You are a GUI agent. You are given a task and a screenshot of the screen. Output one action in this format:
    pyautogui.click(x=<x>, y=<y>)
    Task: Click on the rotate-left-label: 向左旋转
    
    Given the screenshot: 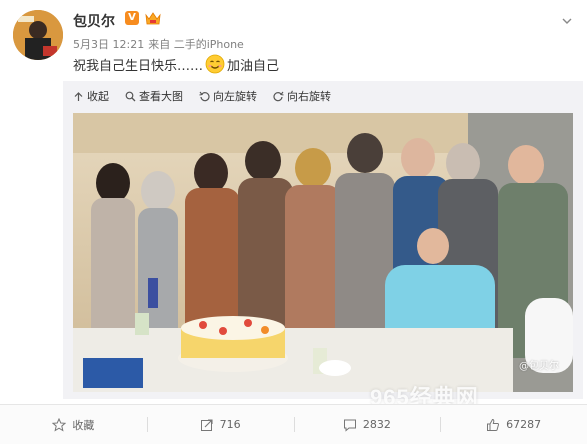 What is the action you would take?
    pyautogui.click(x=235, y=96)
    